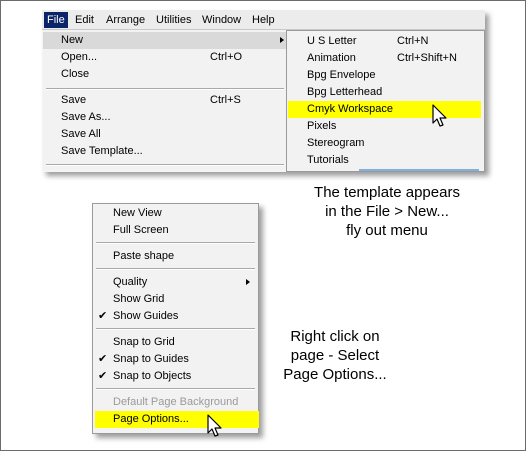  I want to click on context-item-snap-to-objects: ✔ Snap to Objects, so click(175, 376).